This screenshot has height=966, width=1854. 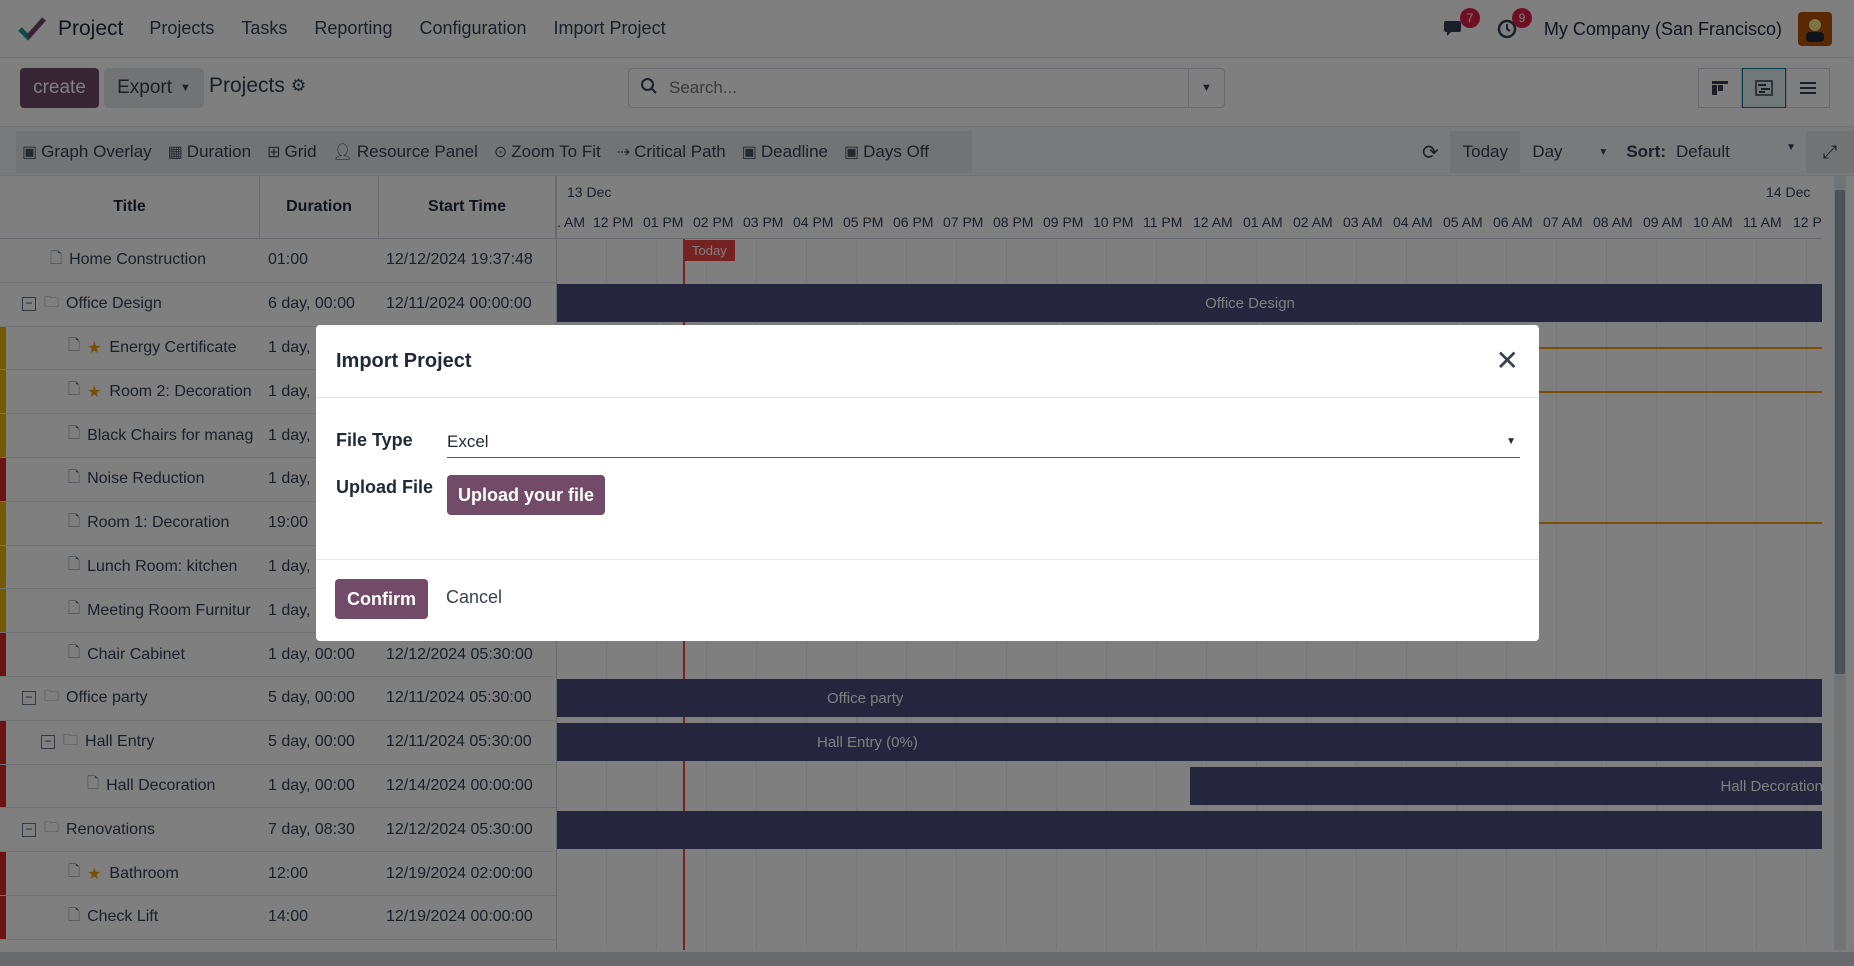 What do you see at coordinates (1507, 361) in the screenshot?
I see `close-icon: ✕` at bounding box center [1507, 361].